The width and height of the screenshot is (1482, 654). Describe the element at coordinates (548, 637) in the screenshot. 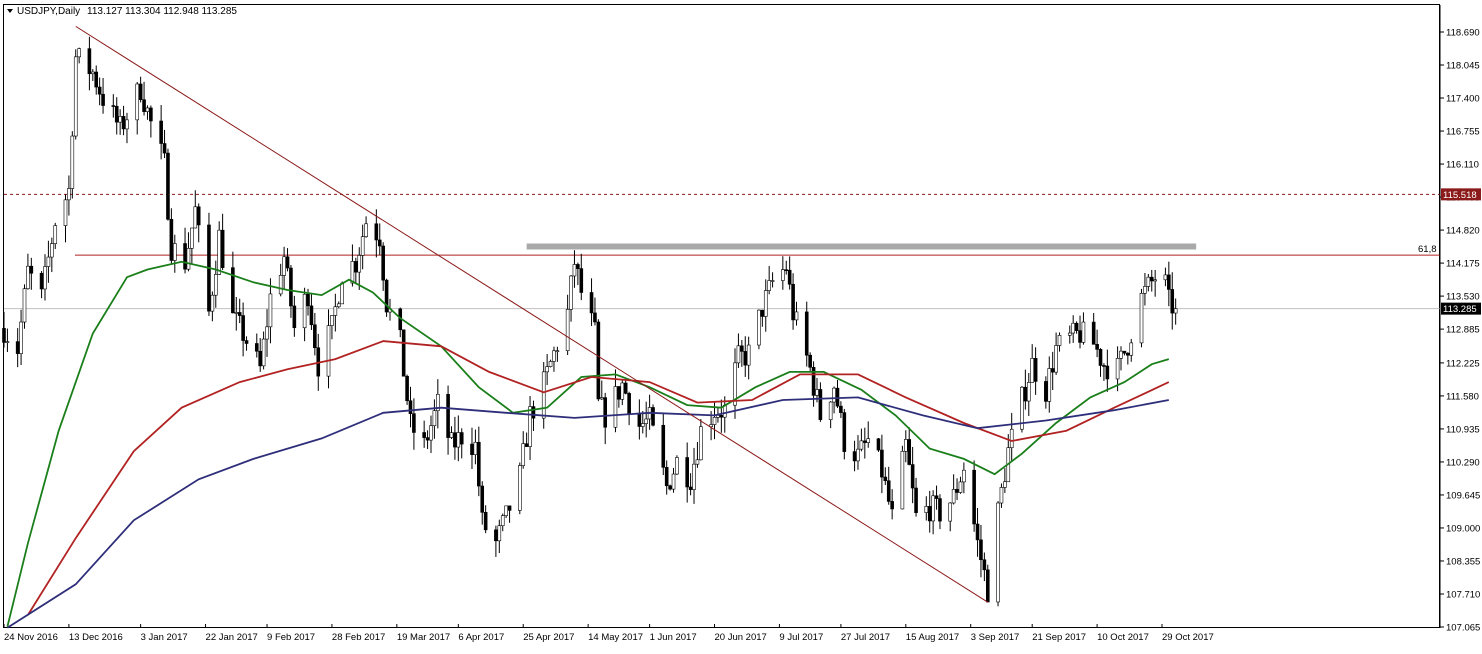

I see `x-tick-label: 25 Apr 2017` at that location.